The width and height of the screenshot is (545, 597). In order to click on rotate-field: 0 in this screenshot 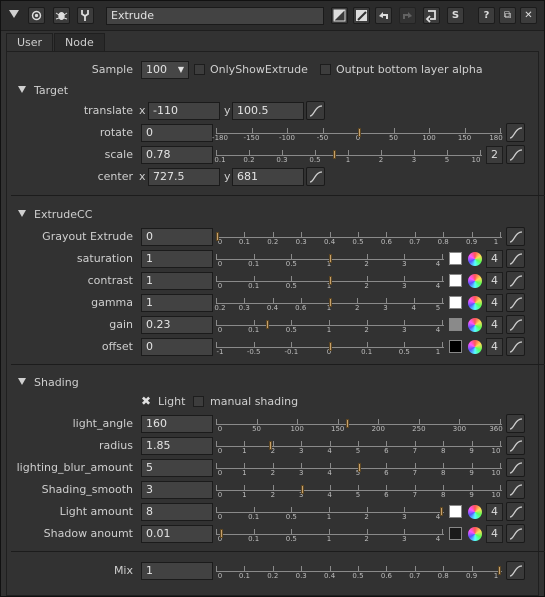, I will do `click(177, 133)`.